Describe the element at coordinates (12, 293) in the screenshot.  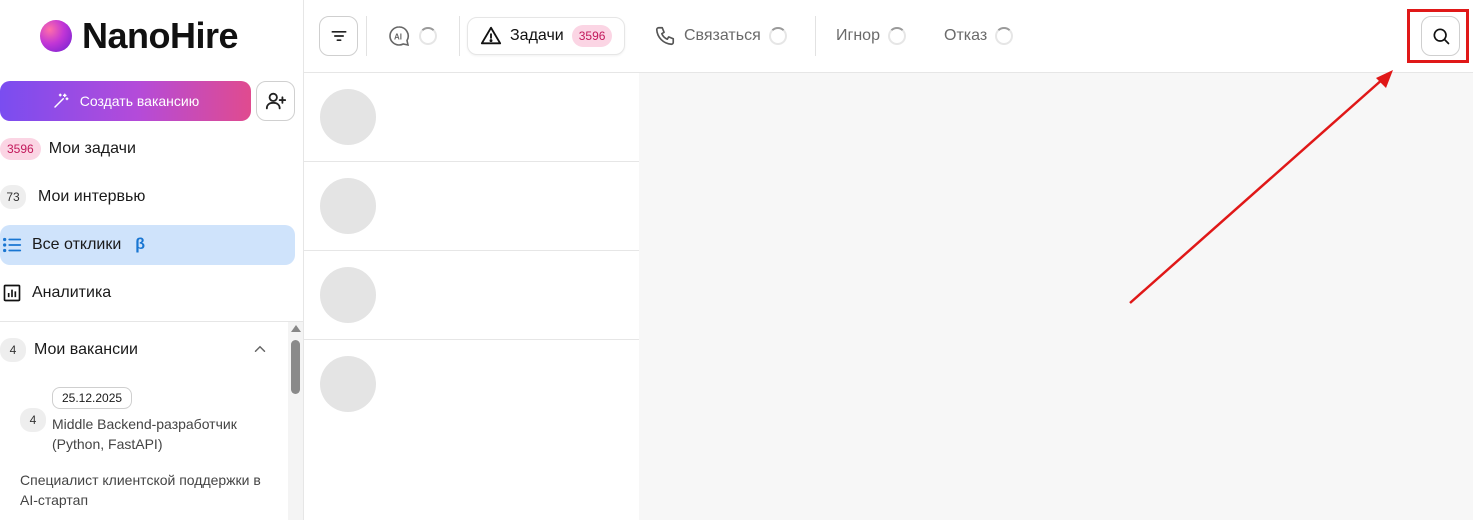
I see `bar-chart-icon` at that location.